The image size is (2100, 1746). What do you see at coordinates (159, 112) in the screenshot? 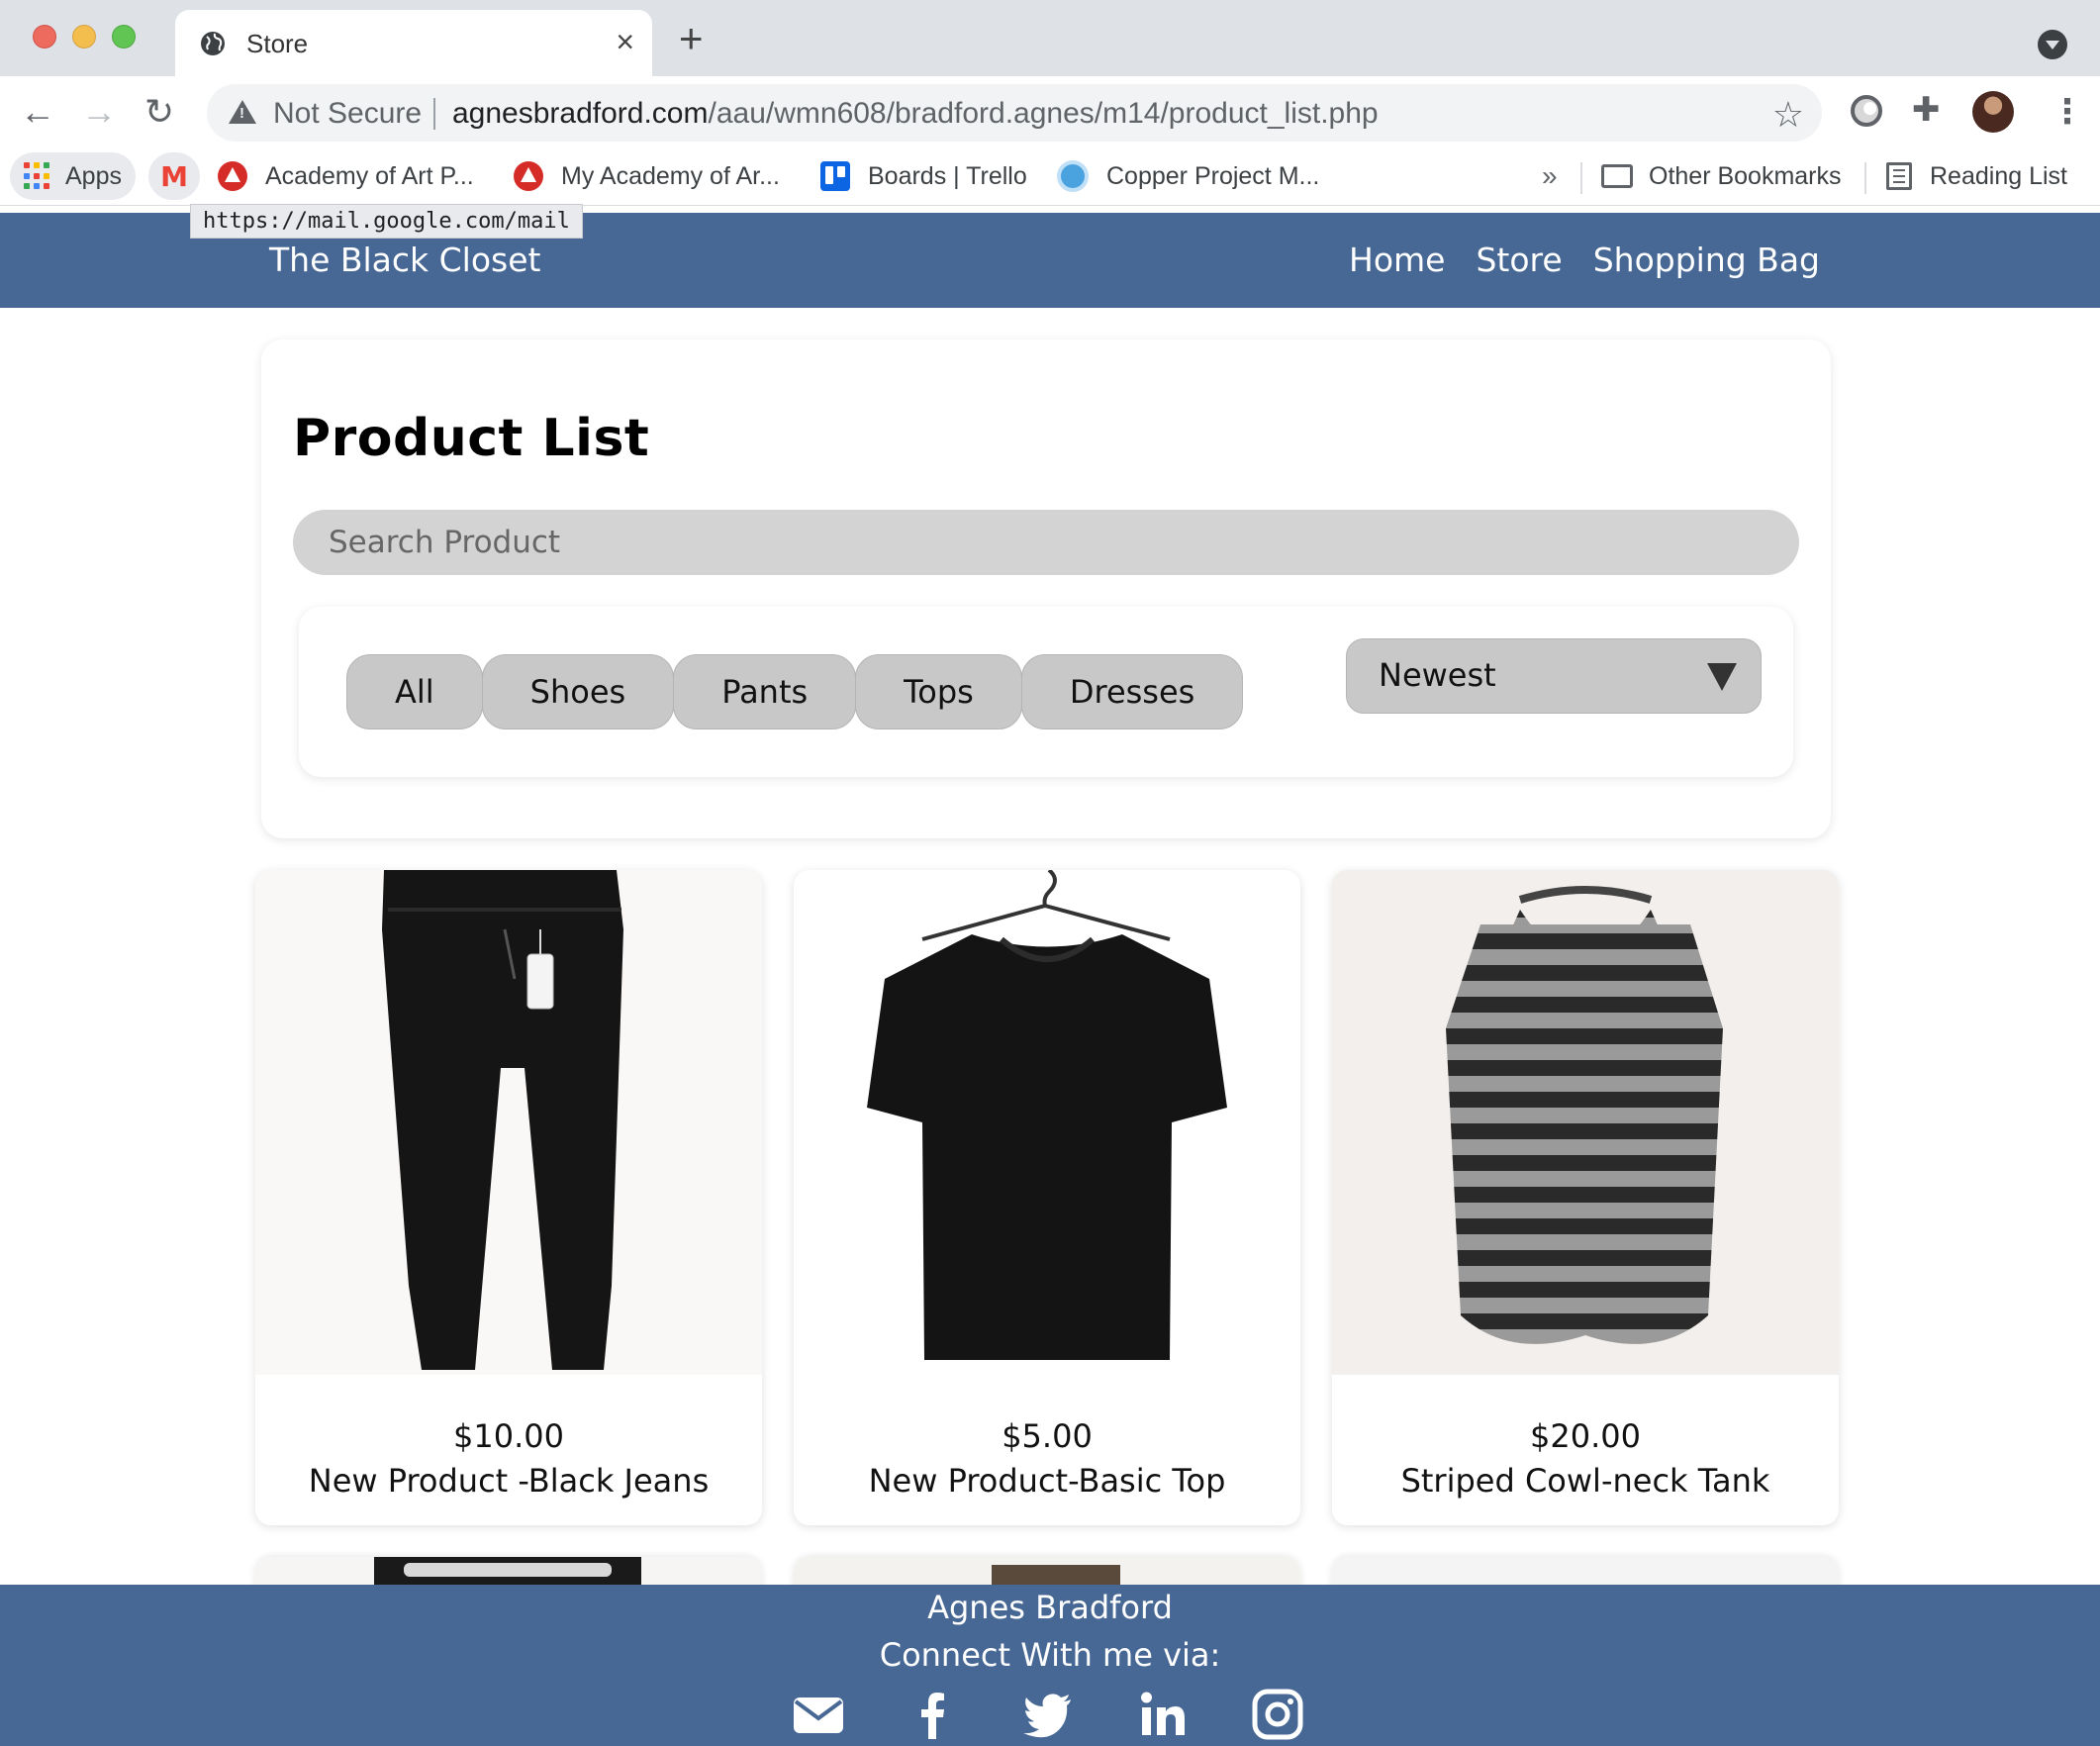
I see `reload-icon: ↻` at bounding box center [159, 112].